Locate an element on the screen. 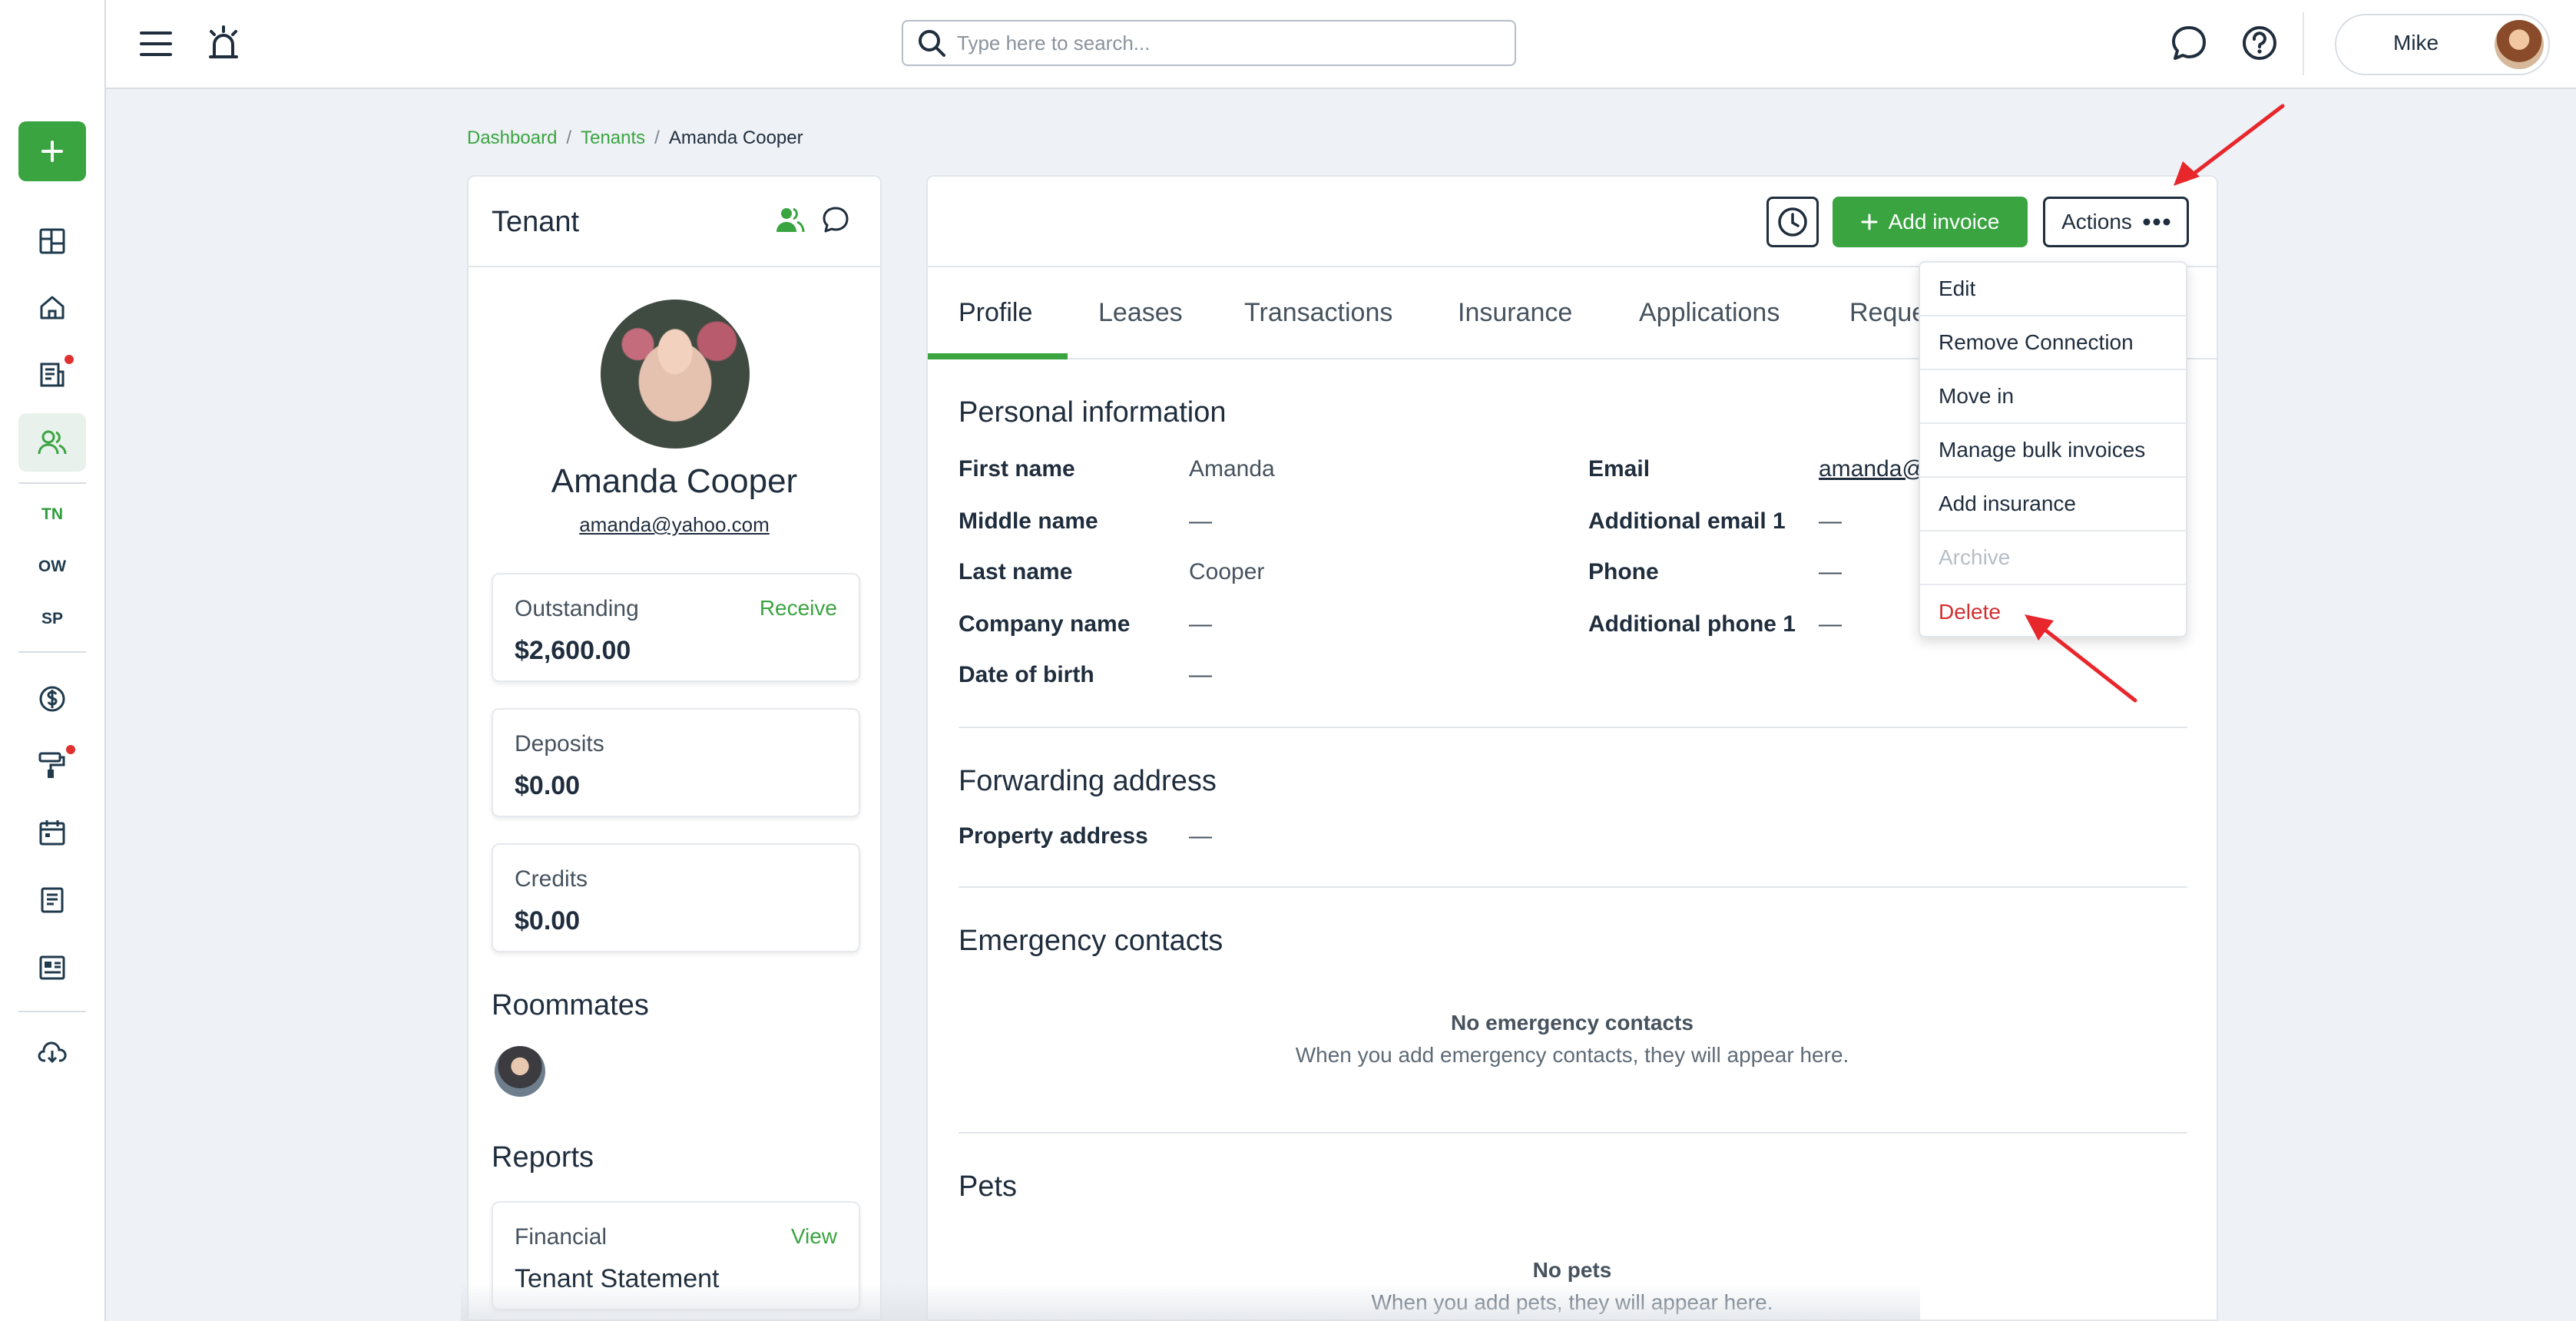  first-name-label: First name is located at coordinates (1017, 469).